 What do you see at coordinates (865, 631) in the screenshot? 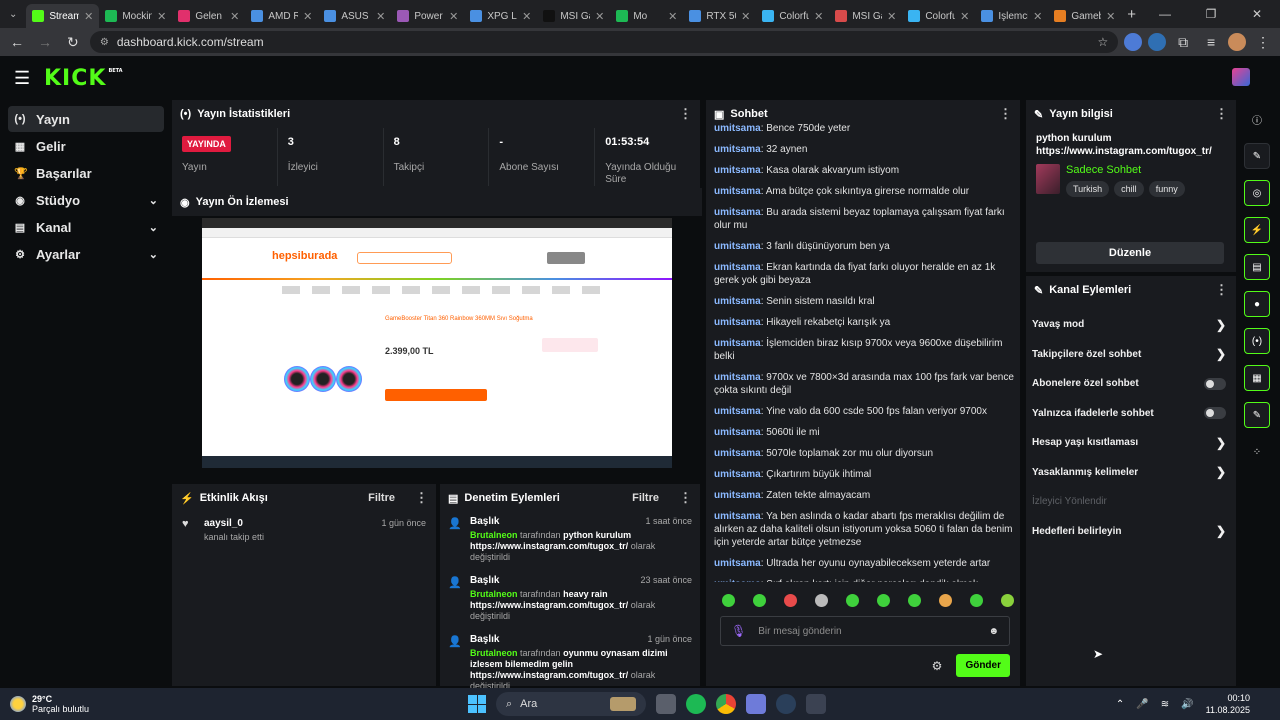
I see `chat-input: 🎙 Bir mesaj gönderin ☻` at bounding box center [865, 631].